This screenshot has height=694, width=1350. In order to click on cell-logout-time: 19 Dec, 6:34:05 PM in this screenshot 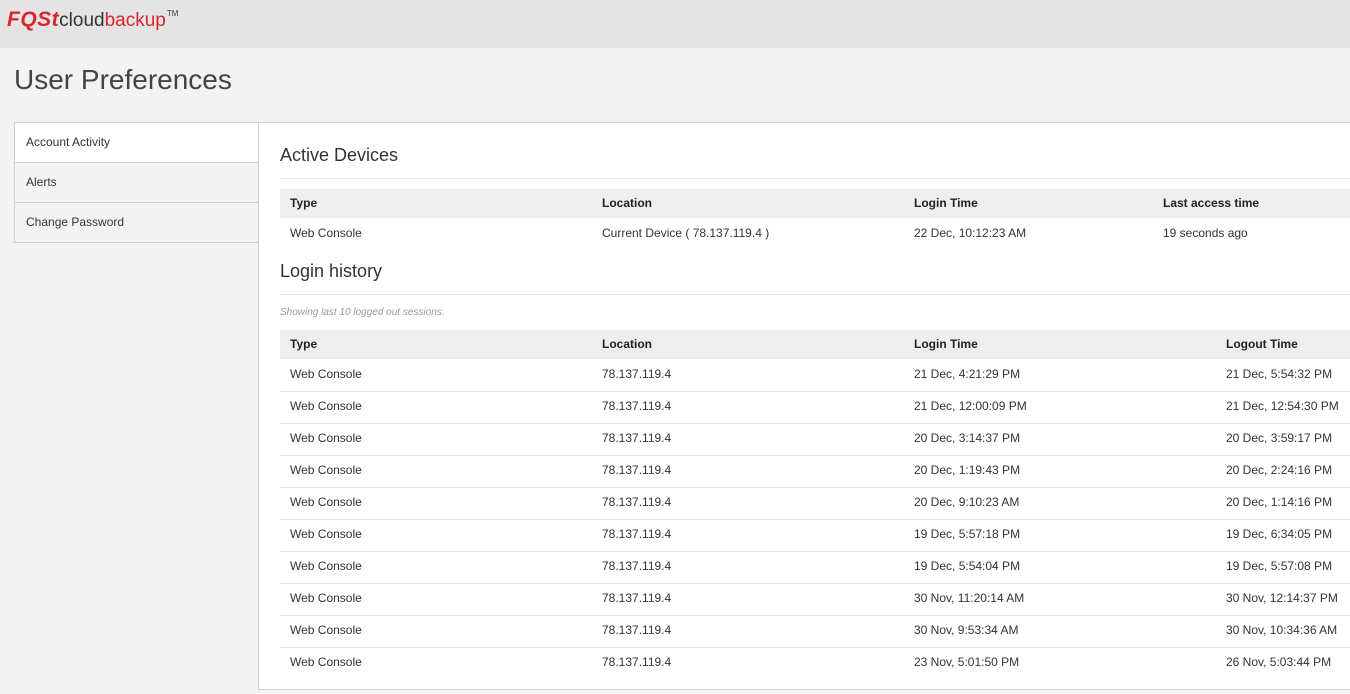, I will do `click(1279, 534)`.